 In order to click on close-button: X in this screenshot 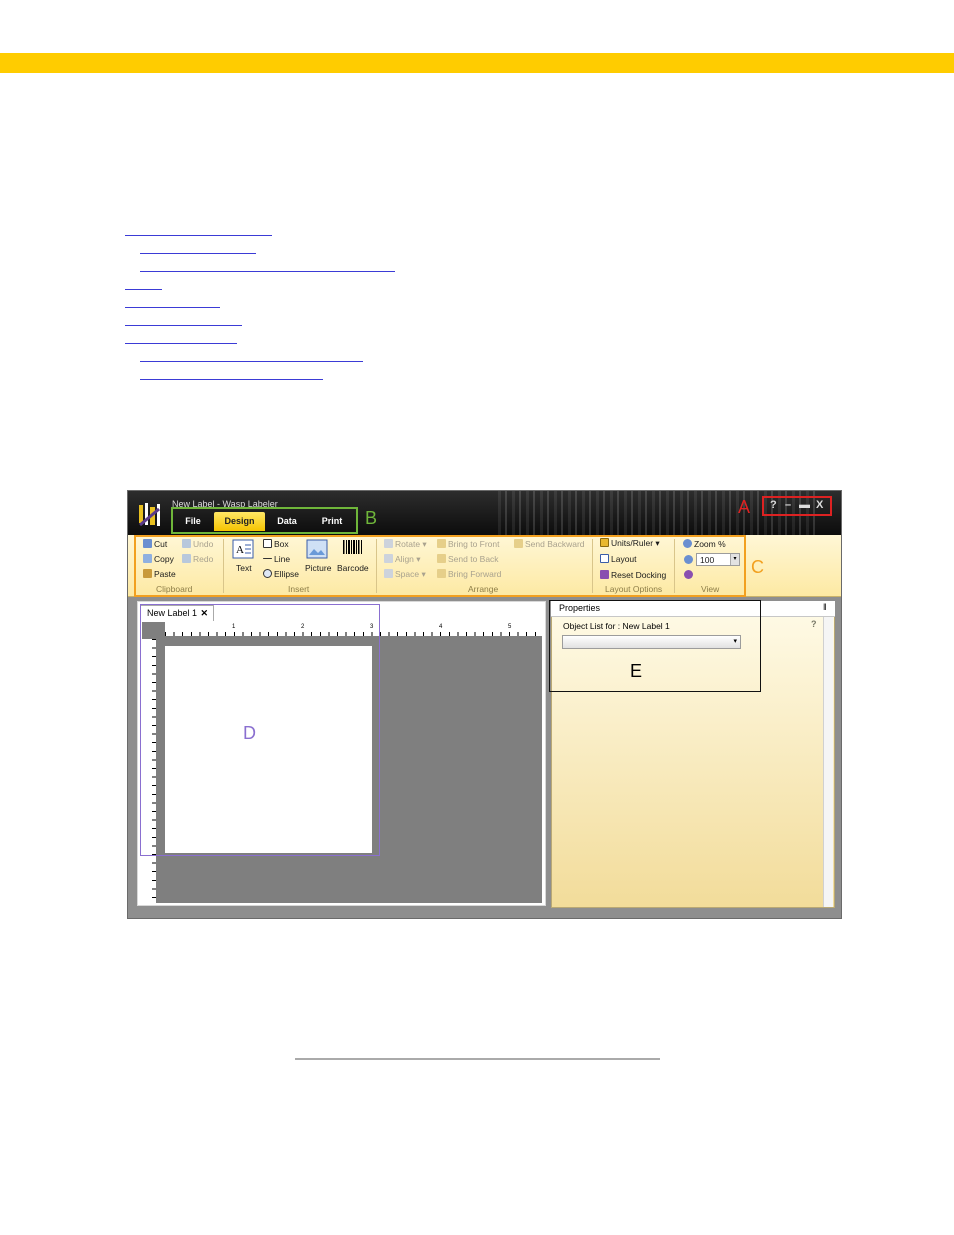, I will do `click(819, 505)`.